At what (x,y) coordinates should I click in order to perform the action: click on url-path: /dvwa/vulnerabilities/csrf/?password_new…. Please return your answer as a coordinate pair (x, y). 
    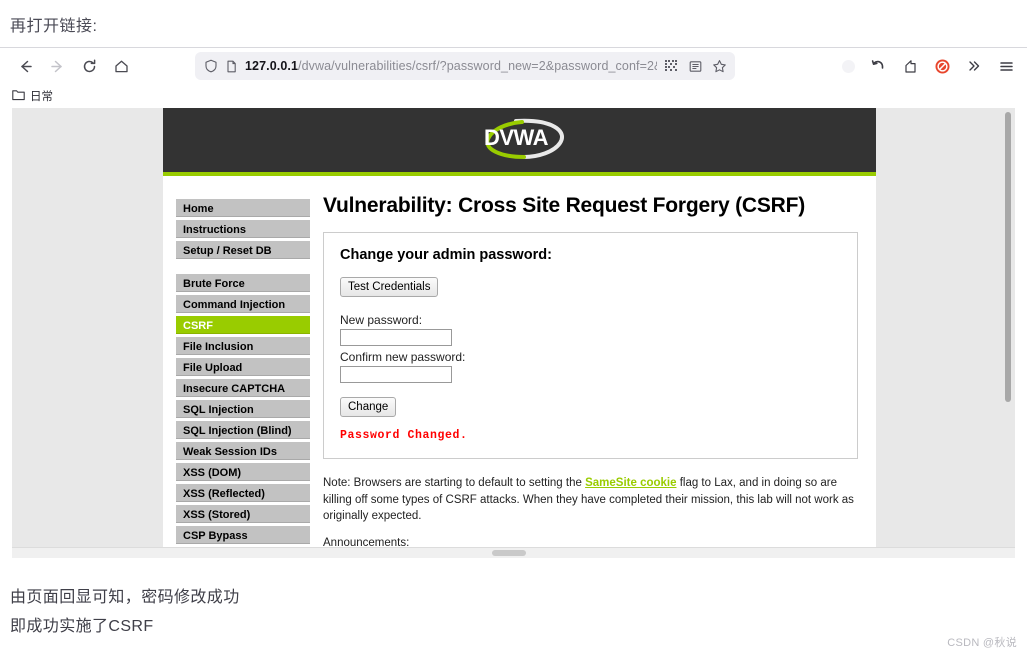
    Looking at the image, I should click on (477, 66).